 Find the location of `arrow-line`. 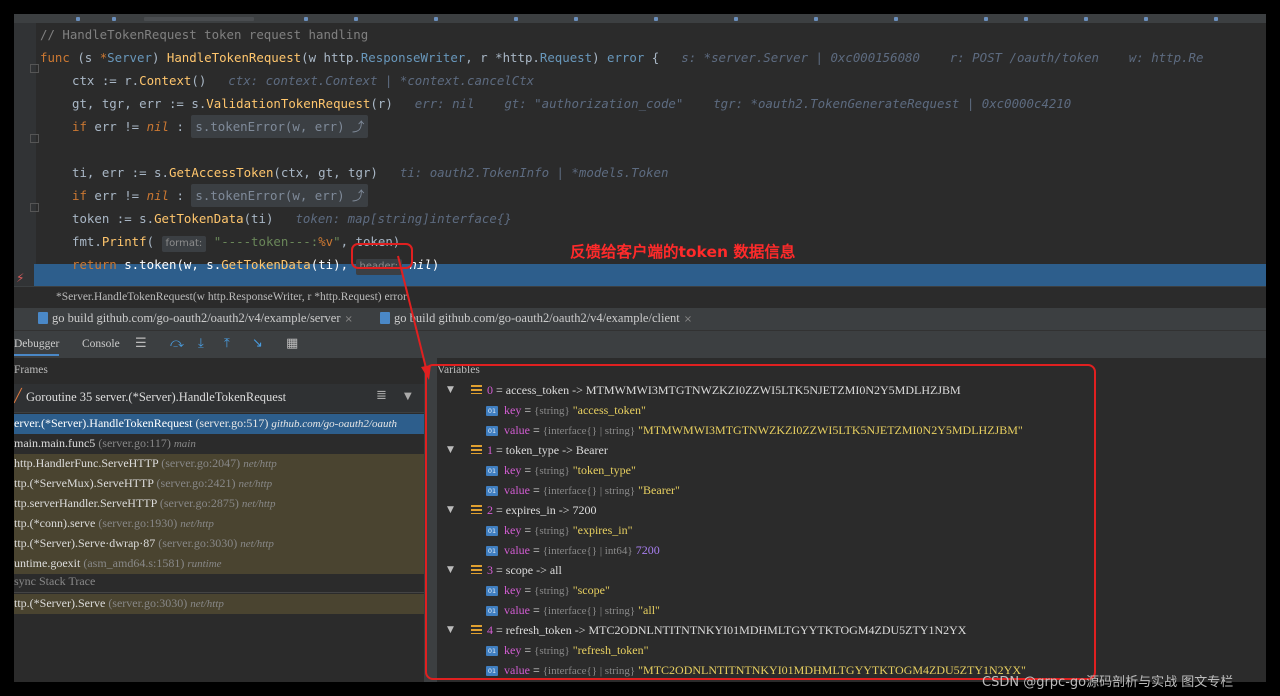

arrow-line is located at coordinates (412, 314).